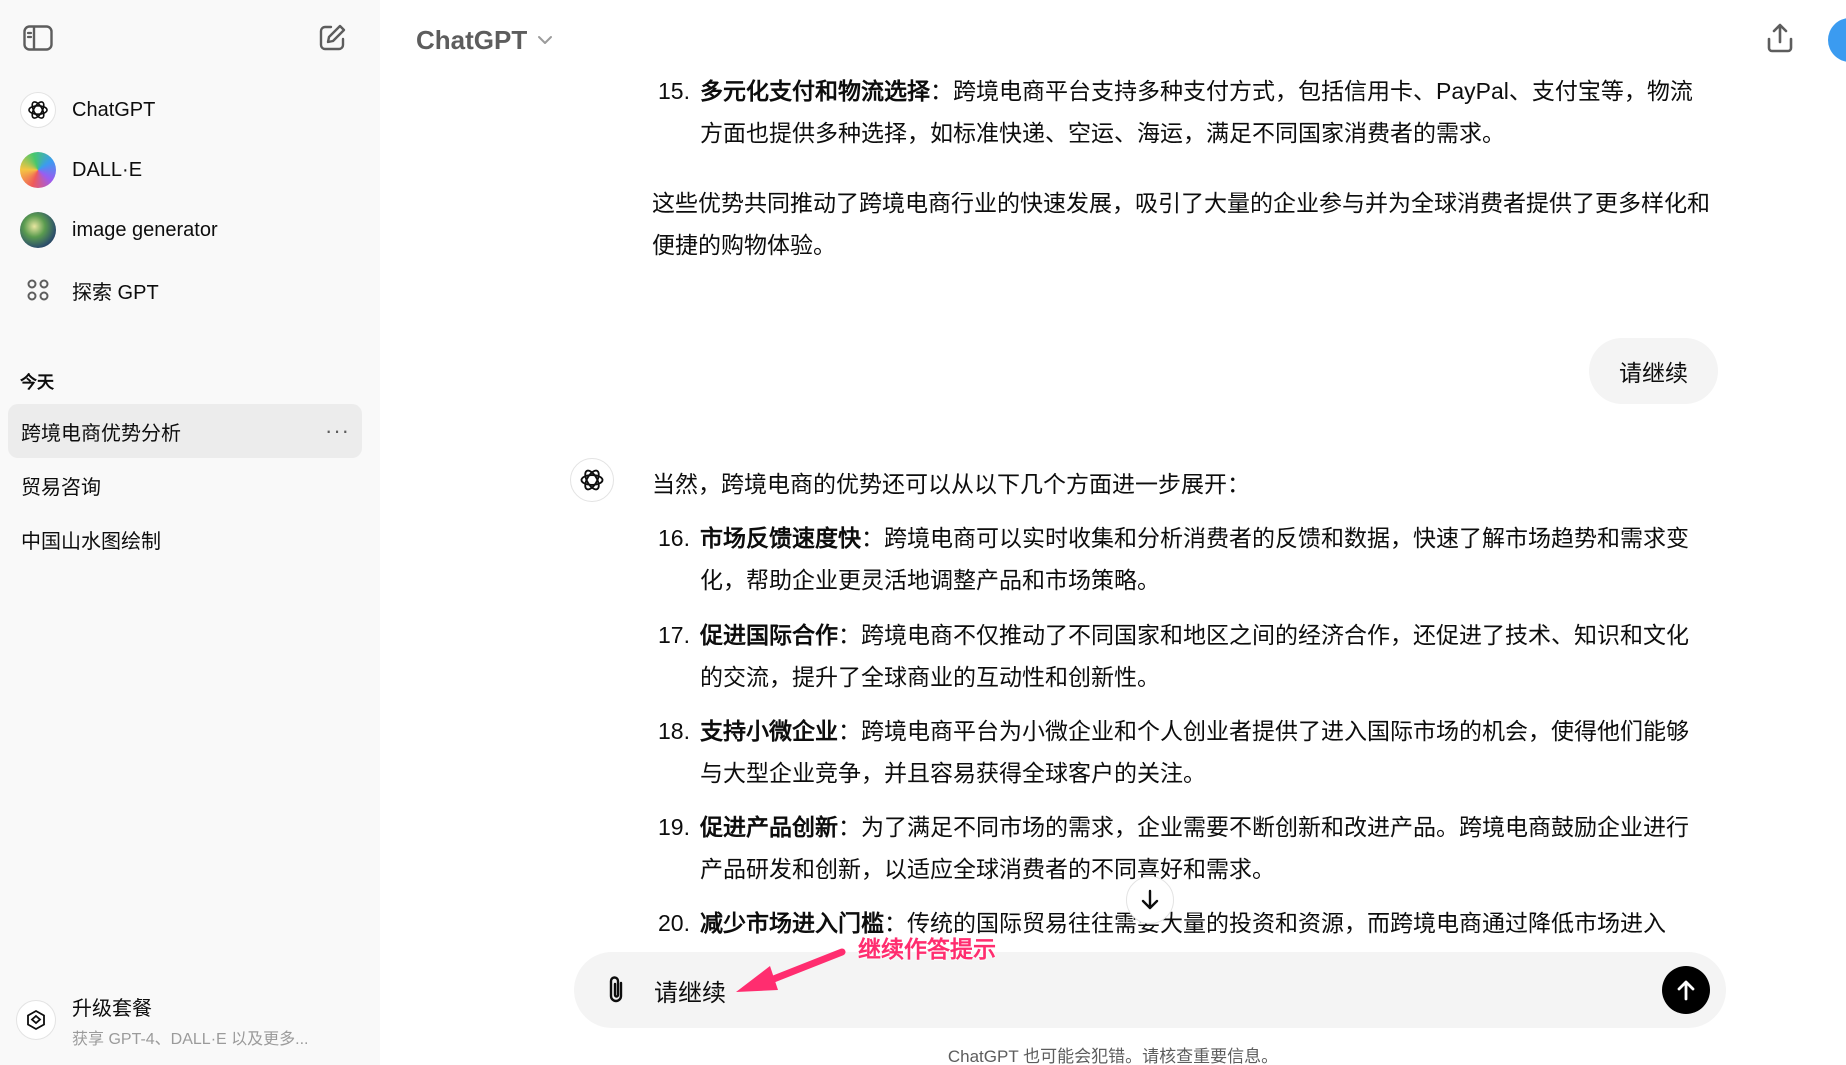  Describe the element at coordinates (36, 1020) in the screenshot. I see `upgrade-icon` at that location.